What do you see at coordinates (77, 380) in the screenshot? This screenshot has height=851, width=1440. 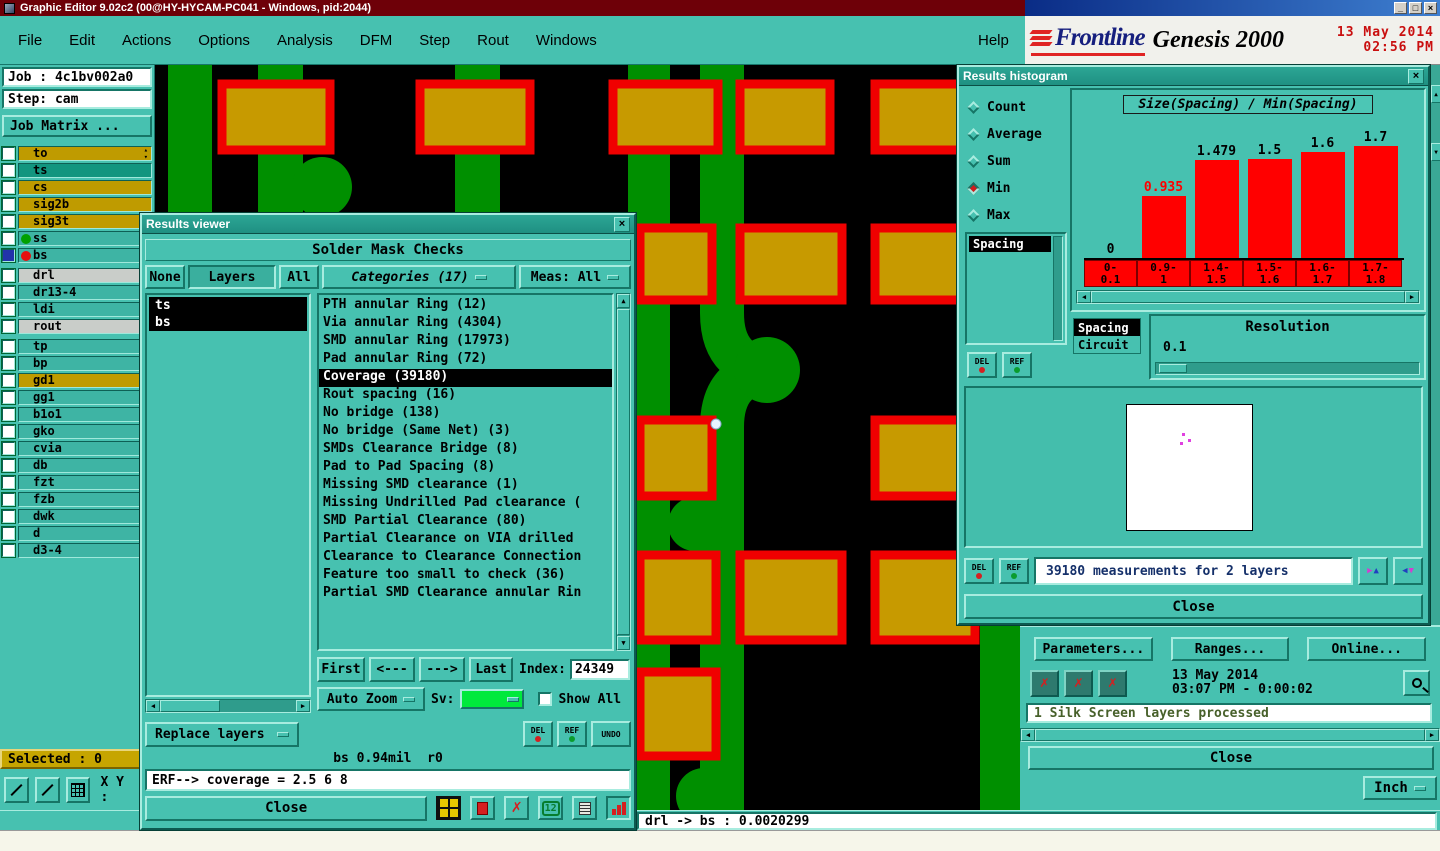 I see `layer-row-gd1: gd1` at bounding box center [77, 380].